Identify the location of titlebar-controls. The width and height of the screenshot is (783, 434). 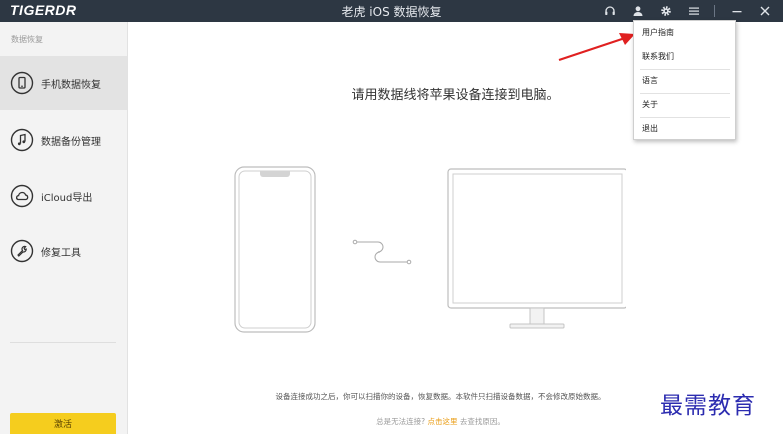
(687, 11).